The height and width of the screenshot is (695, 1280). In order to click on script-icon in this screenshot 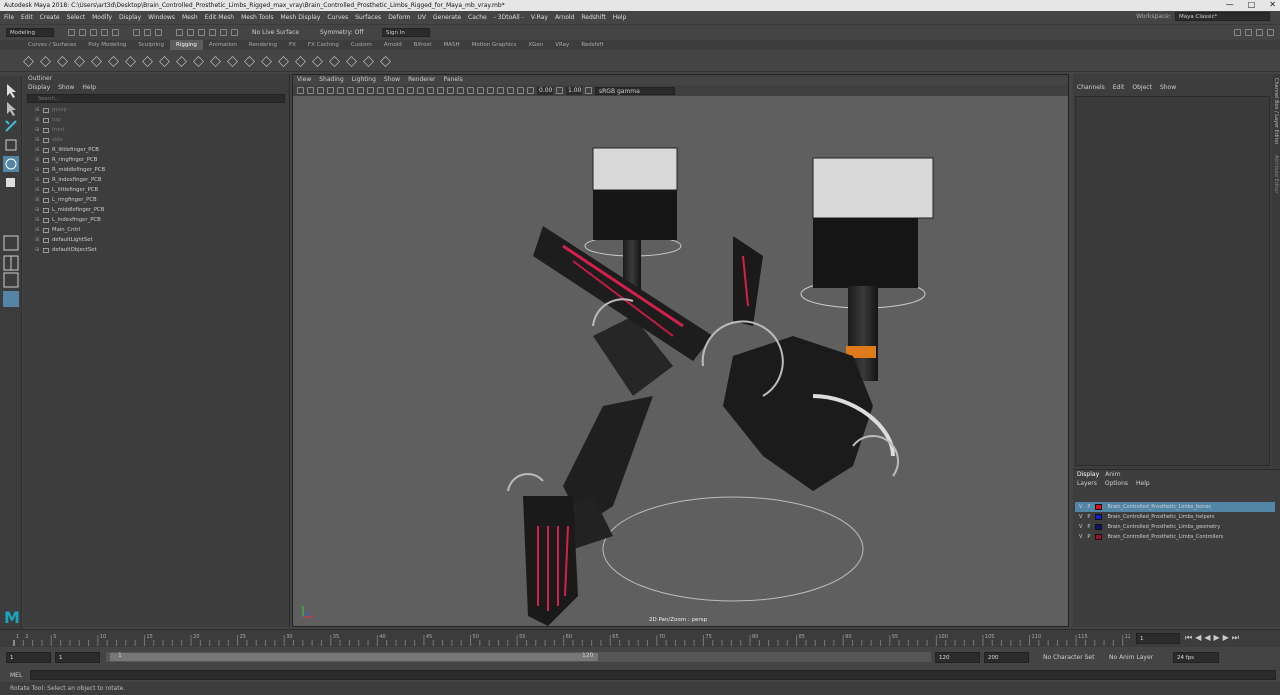, I will do `click(384, 60)`.